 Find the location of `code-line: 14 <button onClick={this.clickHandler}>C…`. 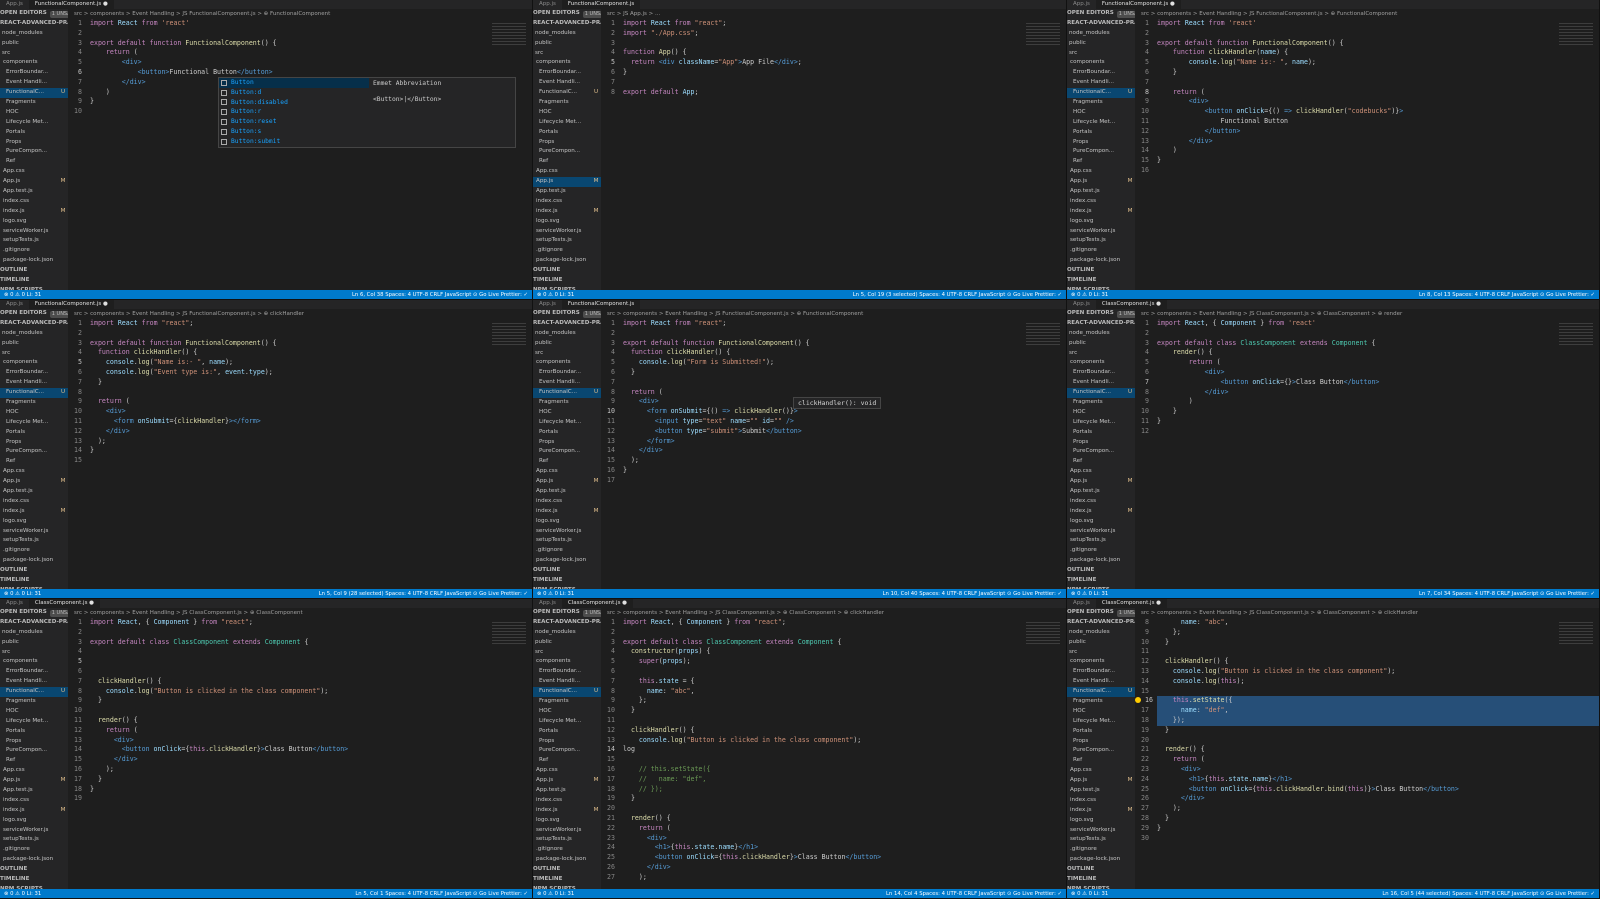

code-line: 14 <button onClick={this.clickHandler}>C… is located at coordinates (300, 750).